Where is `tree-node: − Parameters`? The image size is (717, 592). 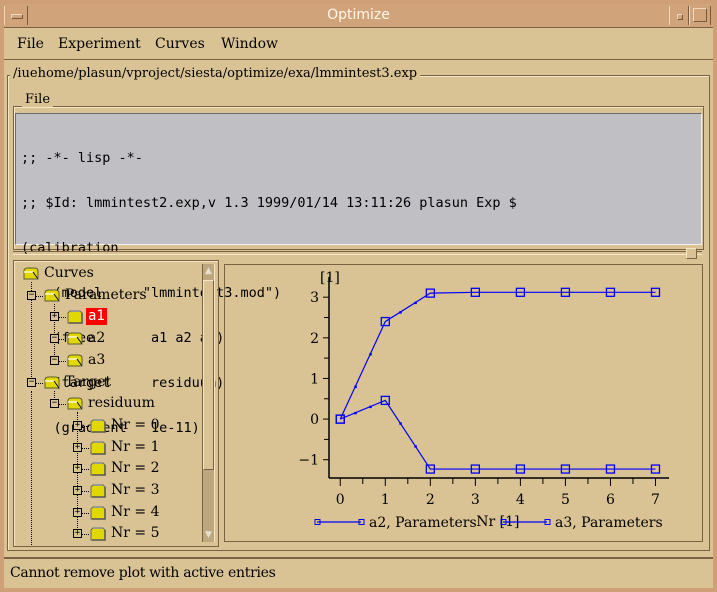 tree-node: − Parameters is located at coordinates (108, 296).